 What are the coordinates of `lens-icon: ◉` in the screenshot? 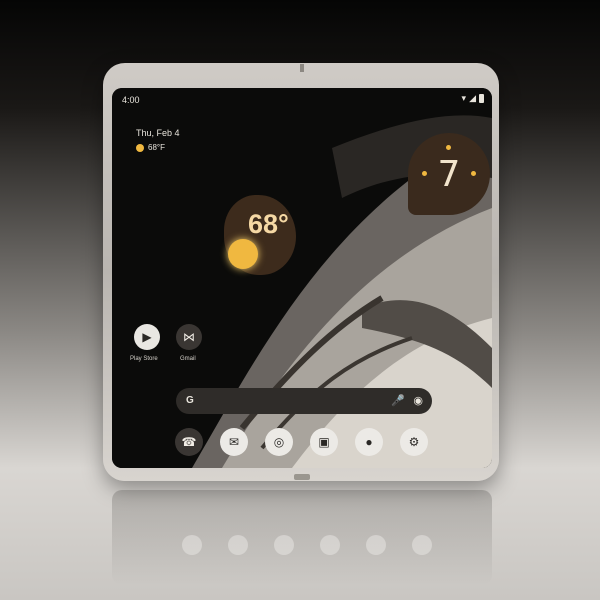 It's located at (418, 400).